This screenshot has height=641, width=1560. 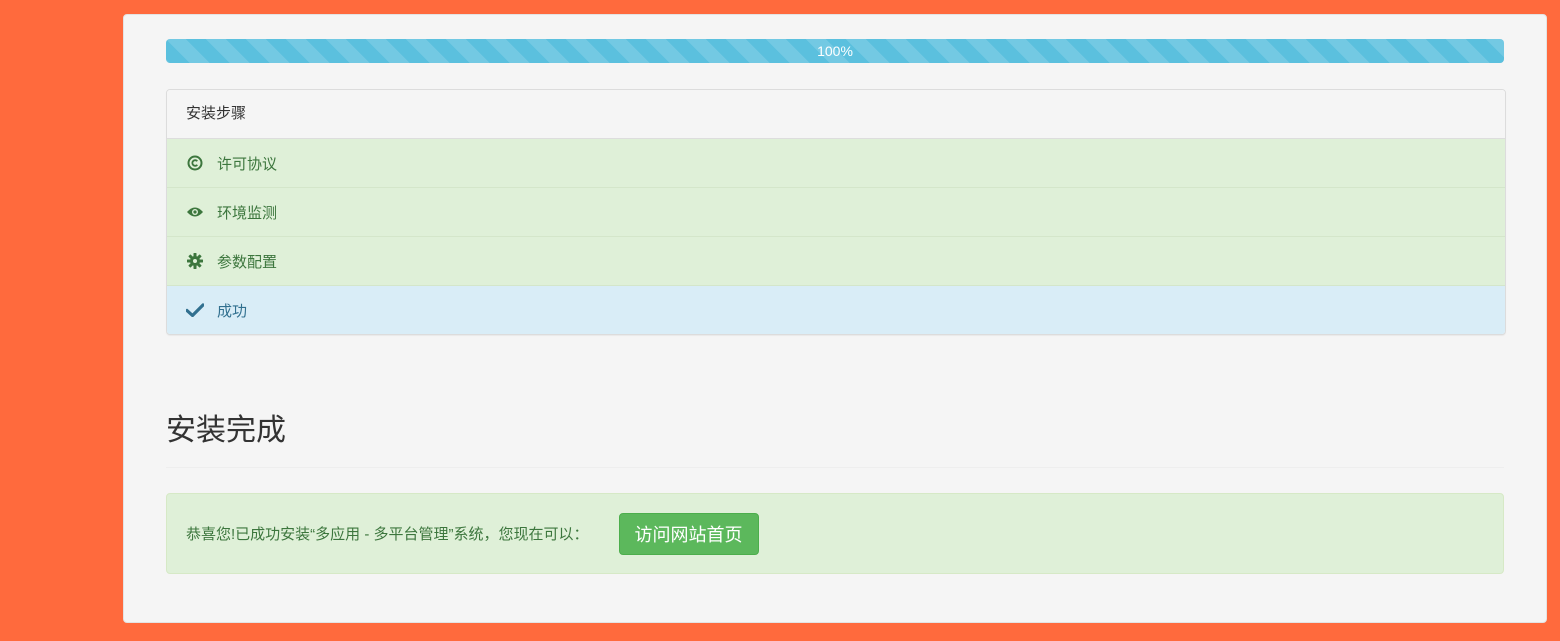 I want to click on step-label: 成功, so click(x=232, y=311).